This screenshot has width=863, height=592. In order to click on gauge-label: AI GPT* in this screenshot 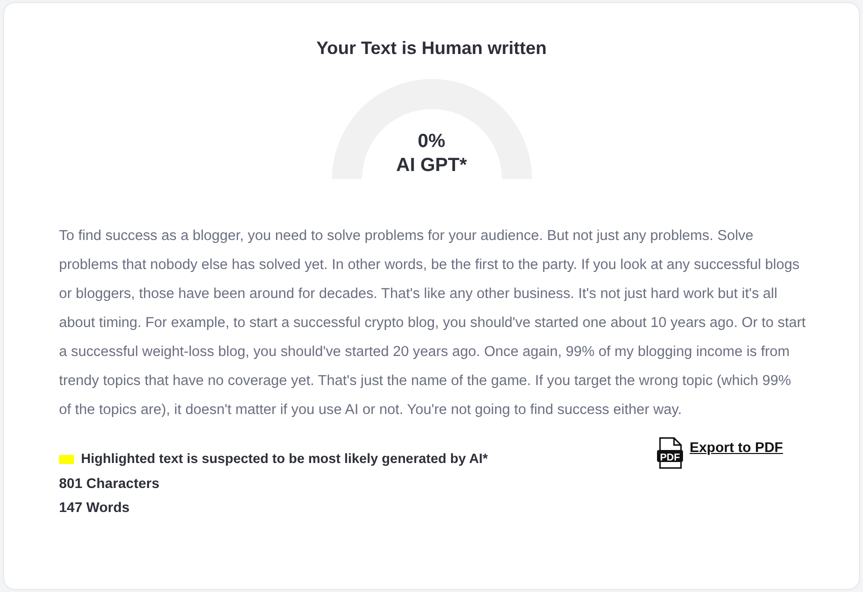, I will do `click(431, 166)`.